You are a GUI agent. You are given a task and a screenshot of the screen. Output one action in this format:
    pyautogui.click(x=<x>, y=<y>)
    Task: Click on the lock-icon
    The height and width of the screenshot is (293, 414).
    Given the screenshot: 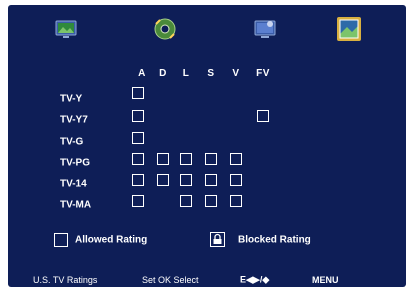 What is the action you would take?
    pyautogui.click(x=217, y=239)
    